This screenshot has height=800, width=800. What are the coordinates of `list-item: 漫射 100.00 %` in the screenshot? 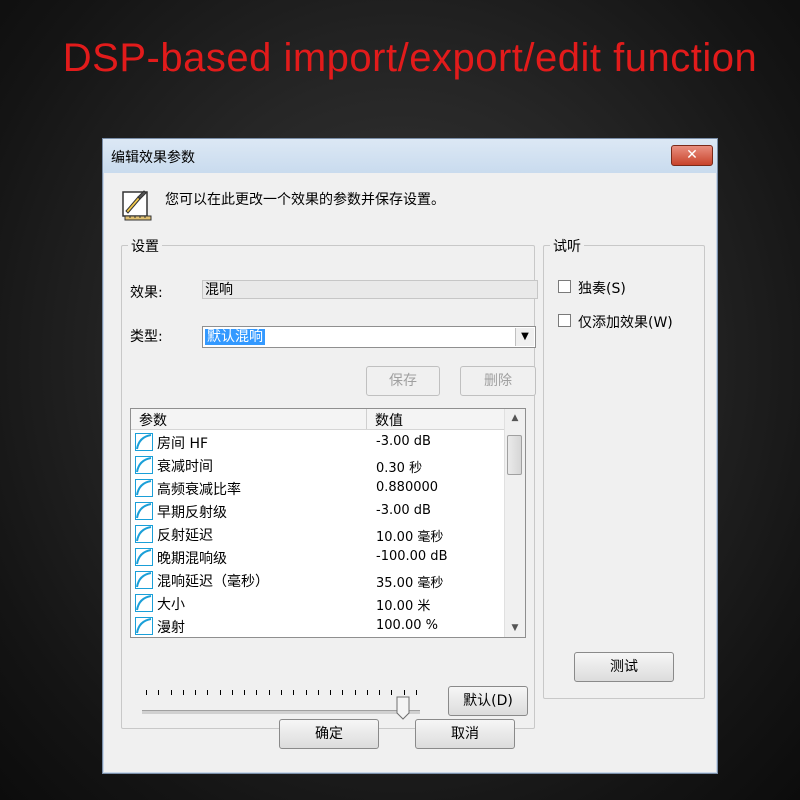 It's located at (318, 626).